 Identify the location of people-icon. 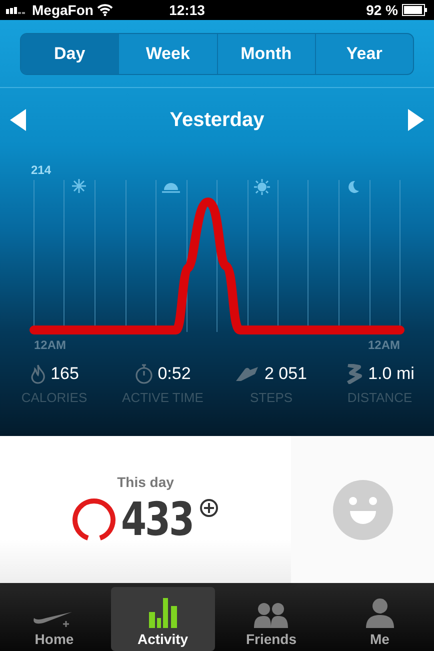
(271, 615).